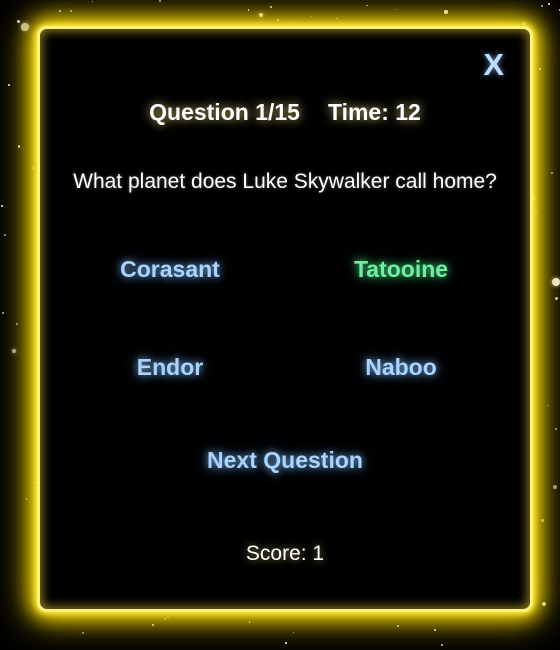  What do you see at coordinates (401, 269) in the screenshot?
I see `answer-option-tatooine: Tatooine` at bounding box center [401, 269].